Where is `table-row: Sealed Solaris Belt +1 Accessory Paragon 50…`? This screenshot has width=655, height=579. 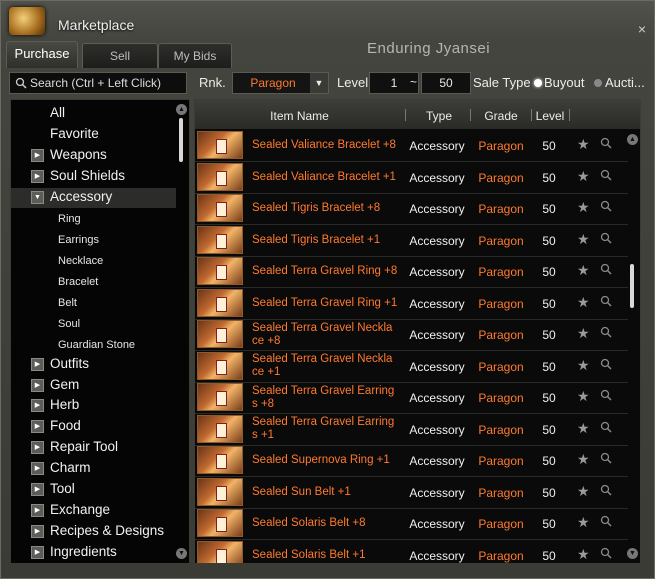
table-row: Sealed Solaris Belt +1 Accessory Paragon 50… is located at coordinates (411, 551).